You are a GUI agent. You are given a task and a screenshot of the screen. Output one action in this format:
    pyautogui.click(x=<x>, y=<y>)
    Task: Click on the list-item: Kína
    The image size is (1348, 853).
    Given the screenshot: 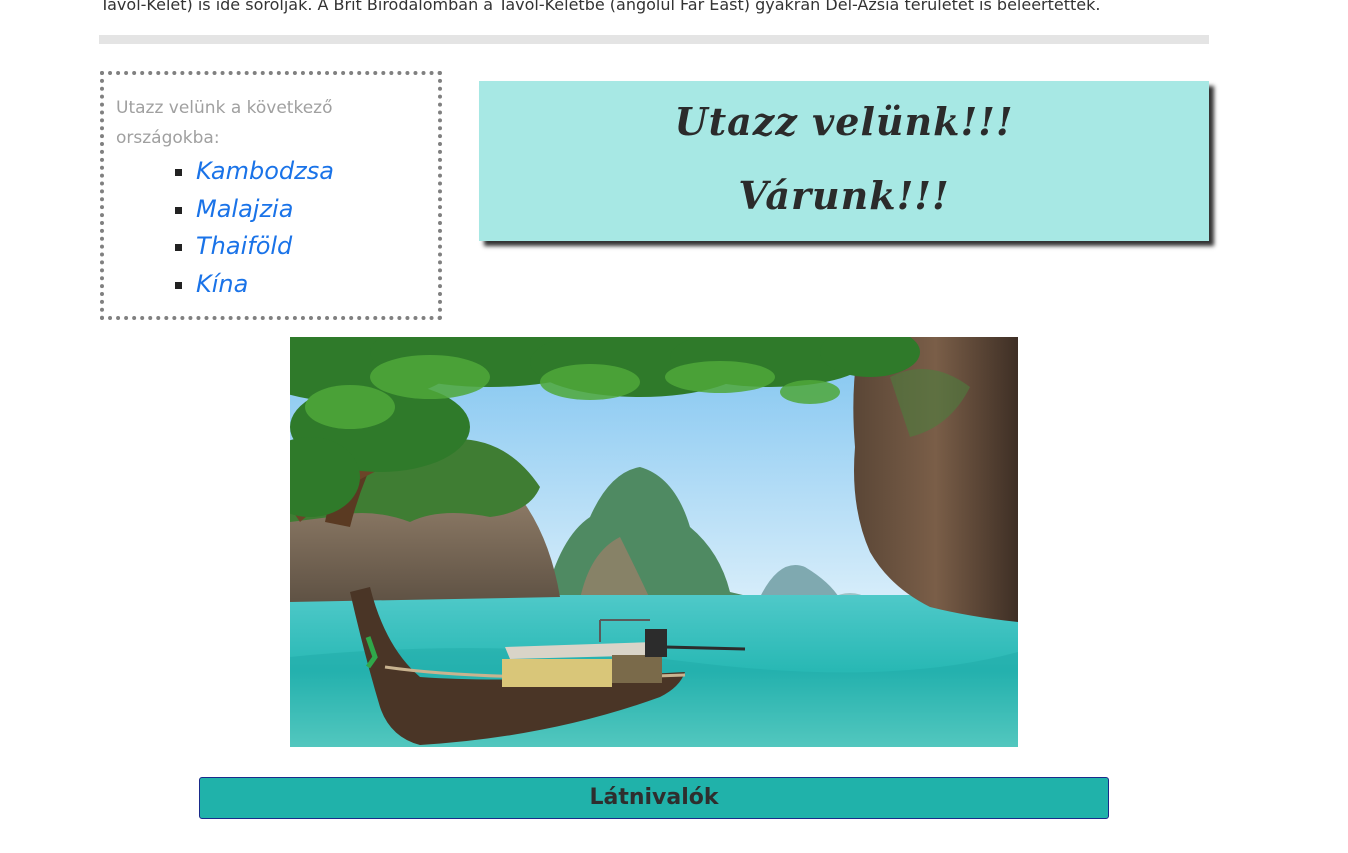 What is the action you would take?
    pyautogui.click(x=312, y=285)
    